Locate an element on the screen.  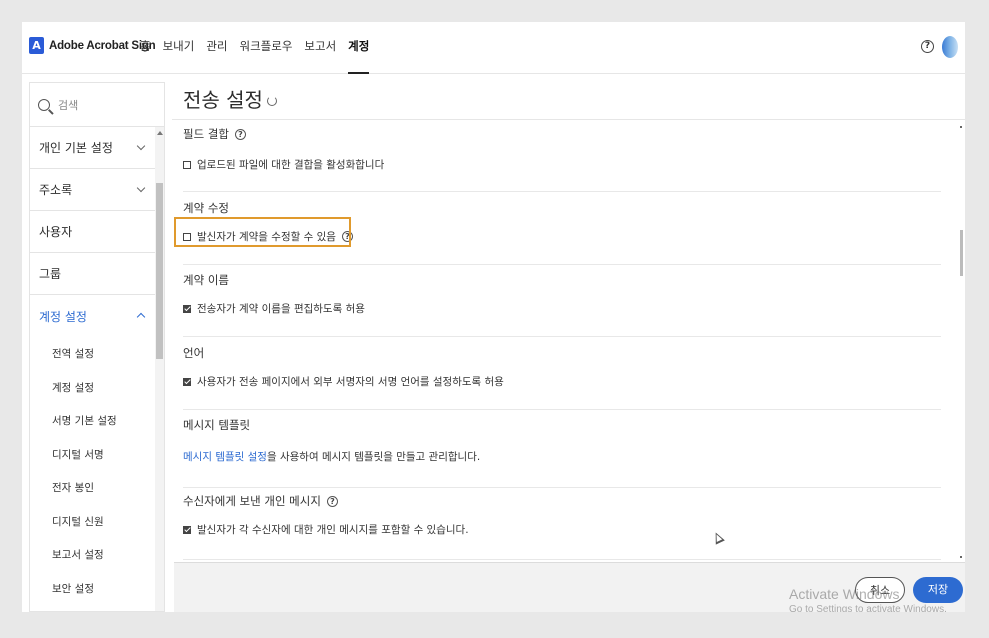
page-title-text: 전송 설정 is located at coordinates (223, 100).